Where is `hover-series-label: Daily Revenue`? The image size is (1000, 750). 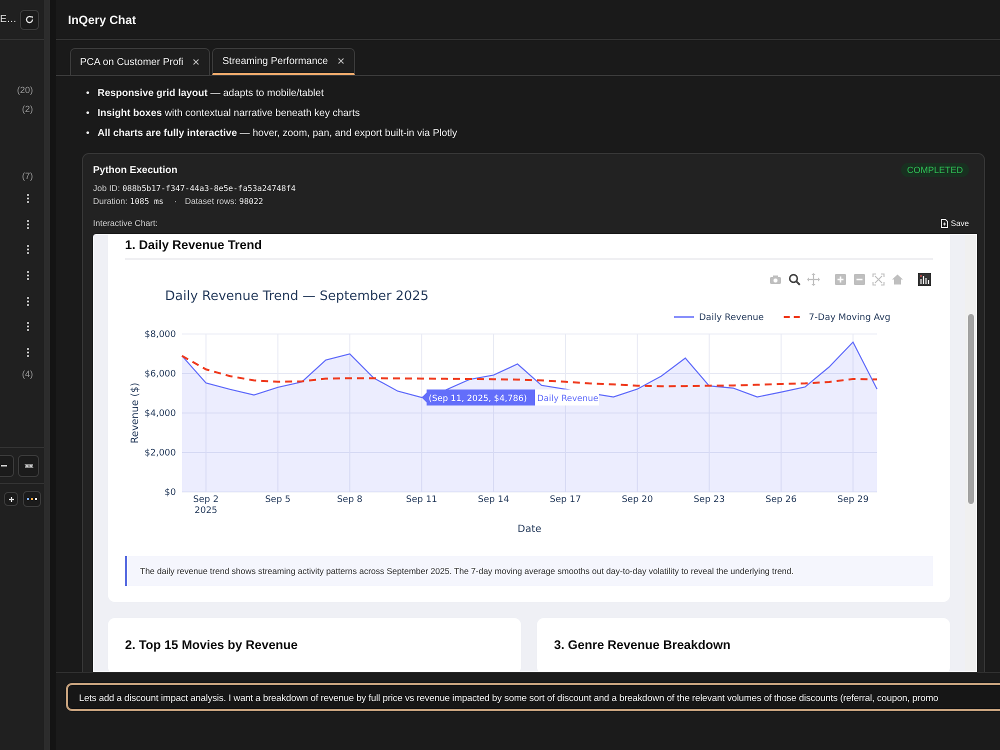 hover-series-label: Daily Revenue is located at coordinates (567, 397).